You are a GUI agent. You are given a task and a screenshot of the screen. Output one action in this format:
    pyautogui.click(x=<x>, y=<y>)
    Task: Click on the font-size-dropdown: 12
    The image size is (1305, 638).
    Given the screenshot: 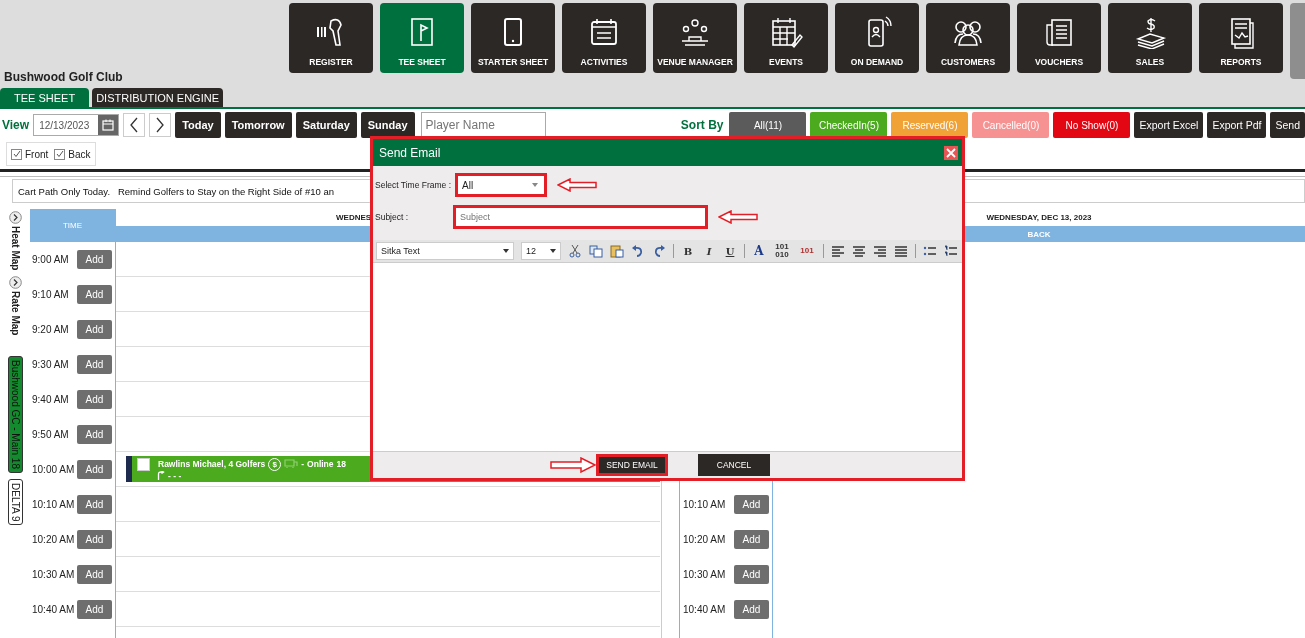 What is the action you would take?
    pyautogui.click(x=541, y=251)
    